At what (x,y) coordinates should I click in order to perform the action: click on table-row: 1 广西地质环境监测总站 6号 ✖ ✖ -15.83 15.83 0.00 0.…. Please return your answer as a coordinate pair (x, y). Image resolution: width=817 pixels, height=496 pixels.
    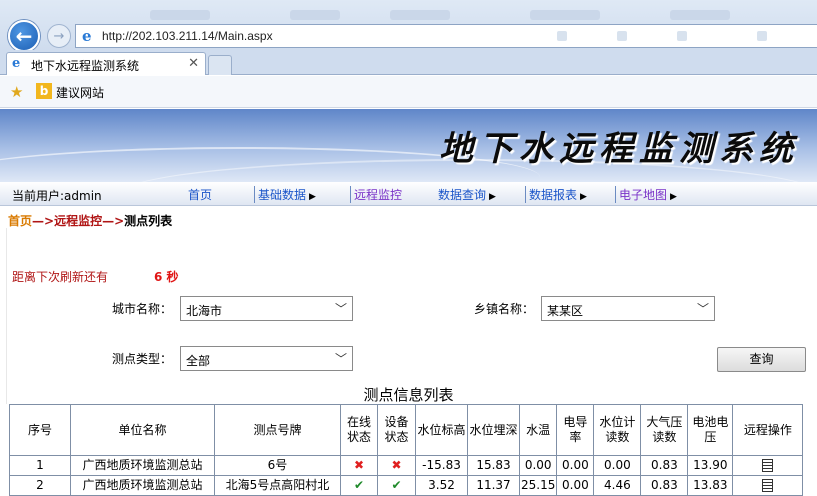
    Looking at the image, I should click on (406, 465).